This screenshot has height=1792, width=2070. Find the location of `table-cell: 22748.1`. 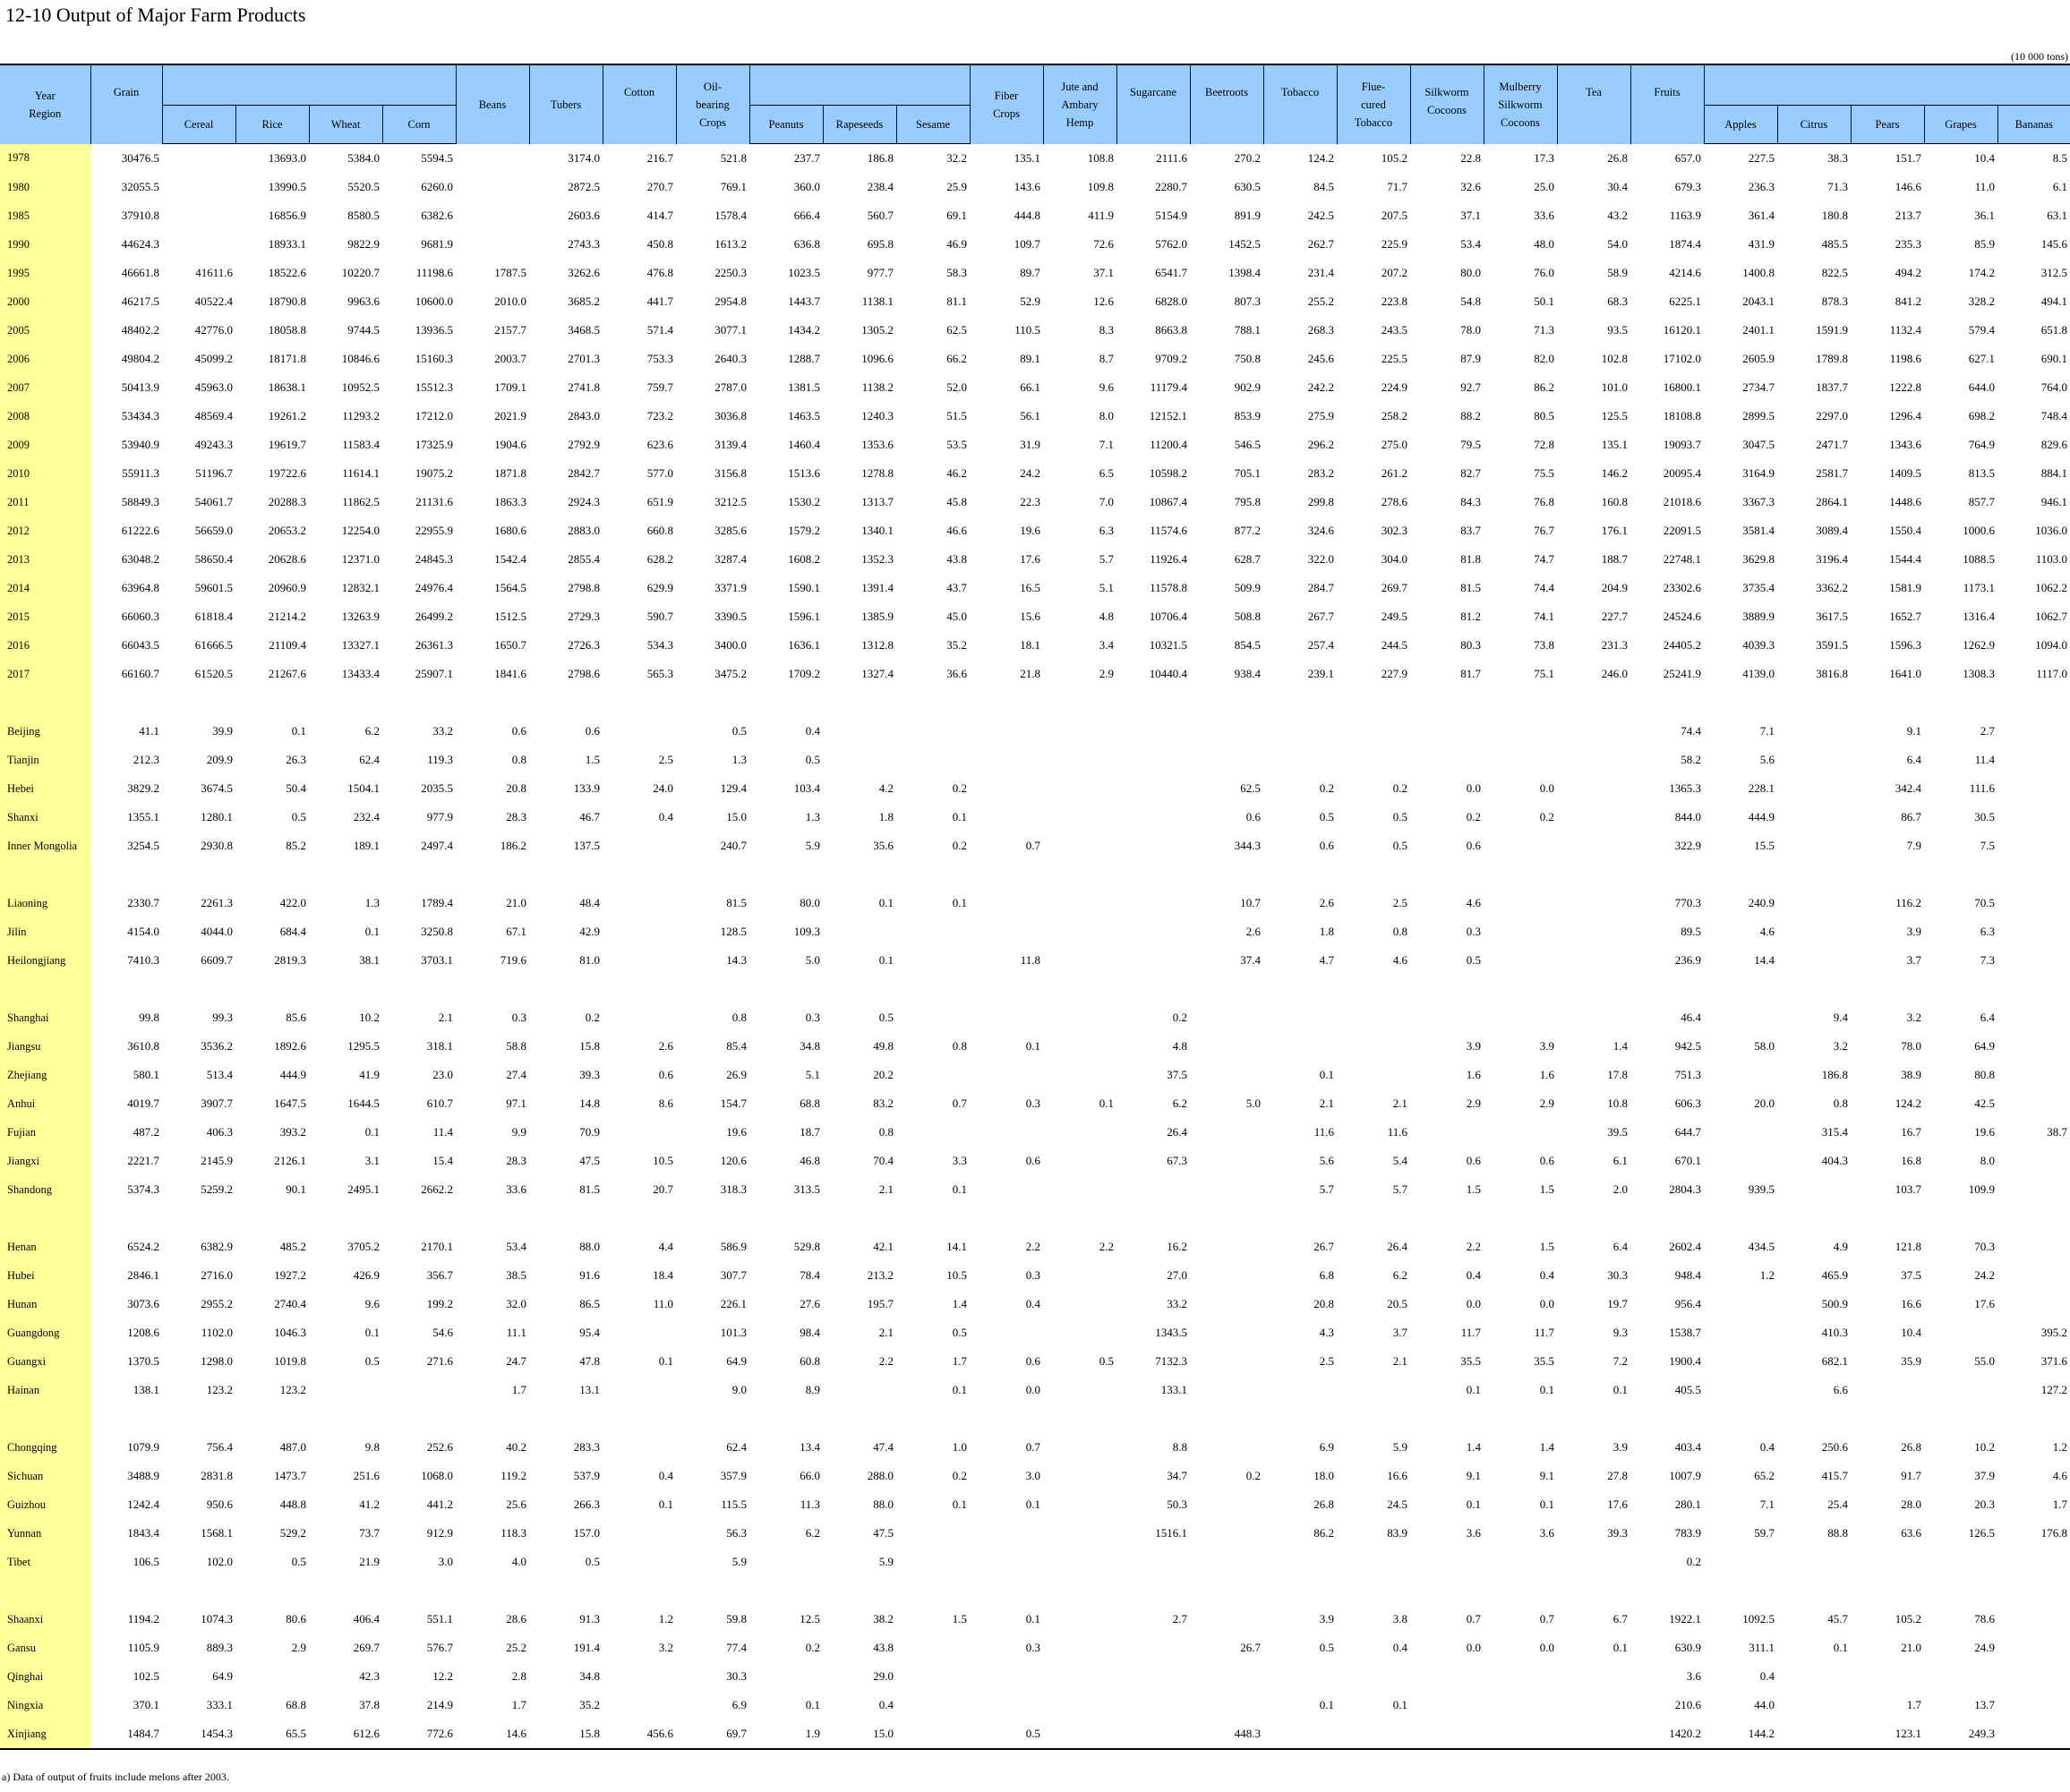

table-cell: 22748.1 is located at coordinates (1682, 559).